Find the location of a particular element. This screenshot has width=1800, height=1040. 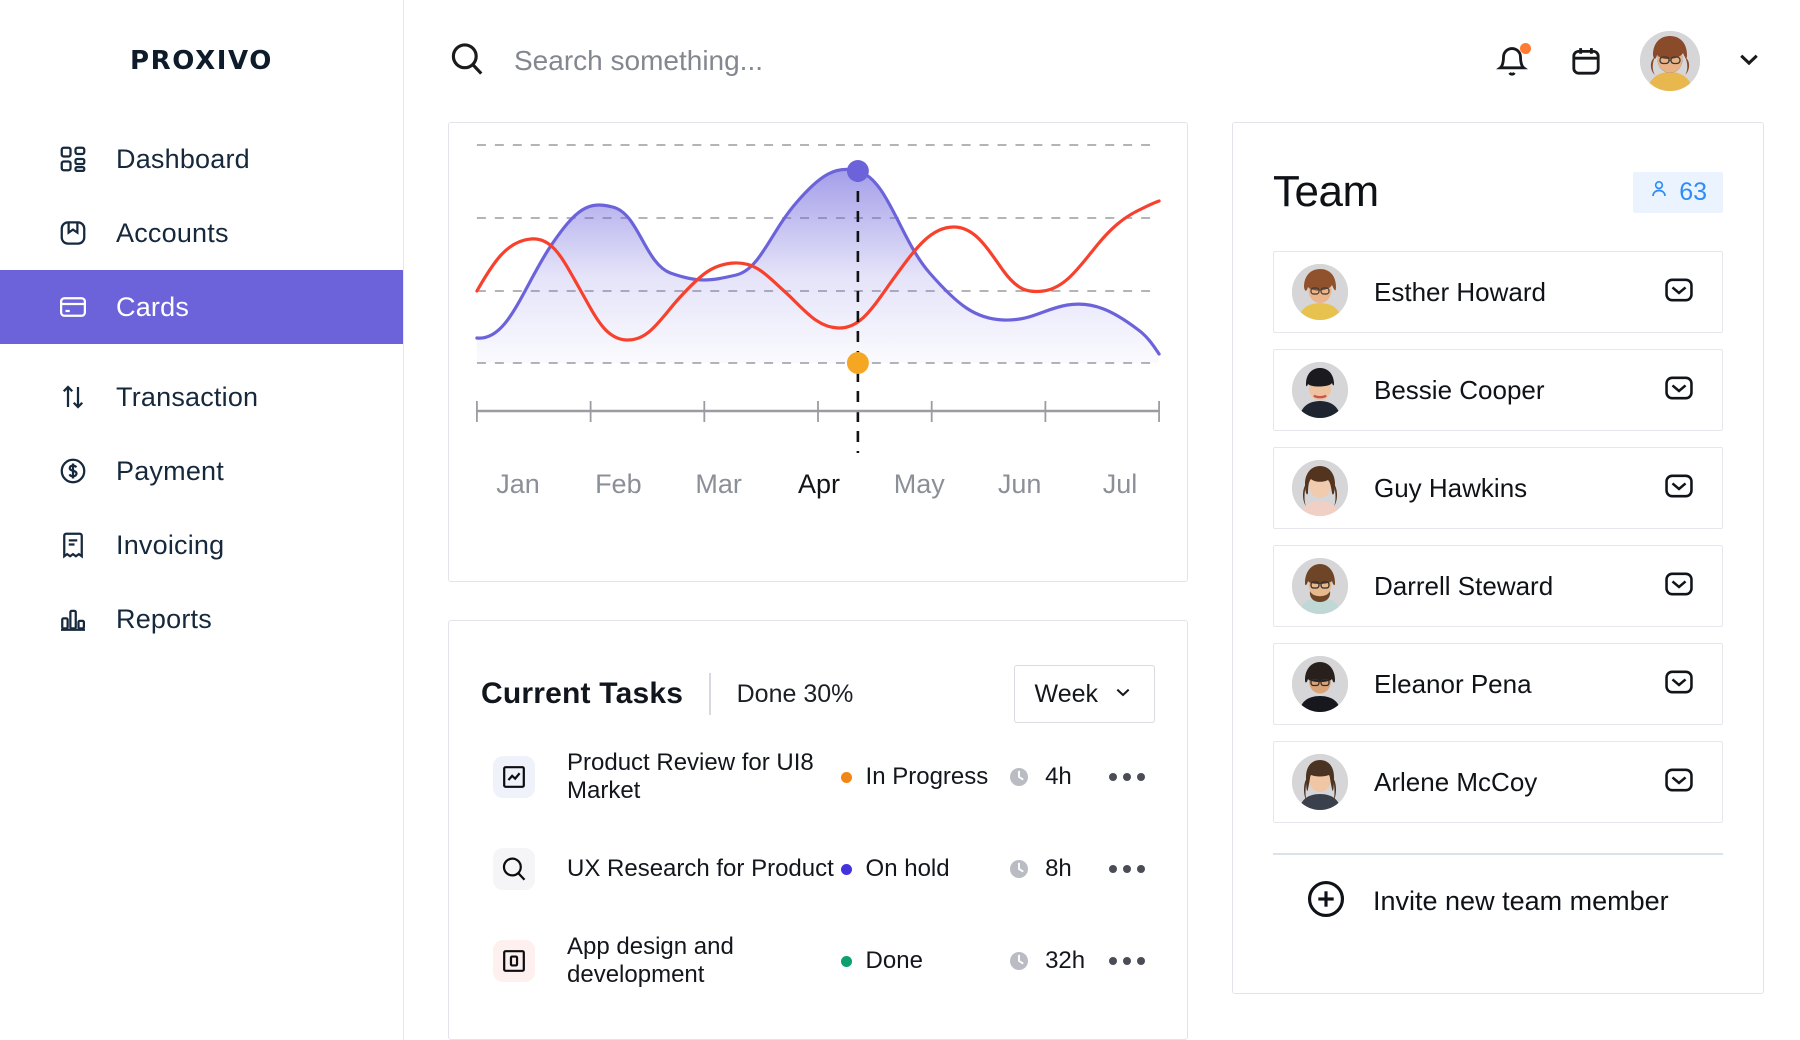

task-status-label: Done is located at coordinates (894, 960).